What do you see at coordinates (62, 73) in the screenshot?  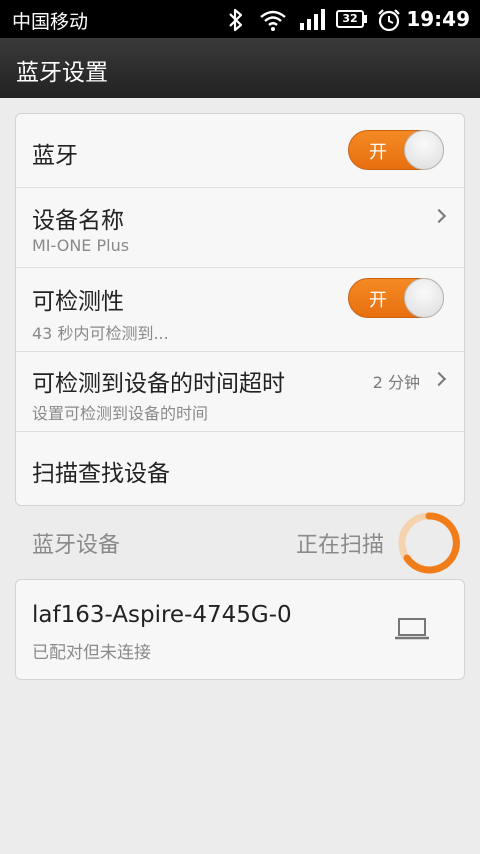 I see `page-title: 蓝牙设置` at bounding box center [62, 73].